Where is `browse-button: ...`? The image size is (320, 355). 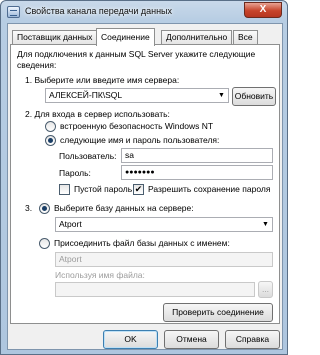 browse-button: ... is located at coordinates (265, 289).